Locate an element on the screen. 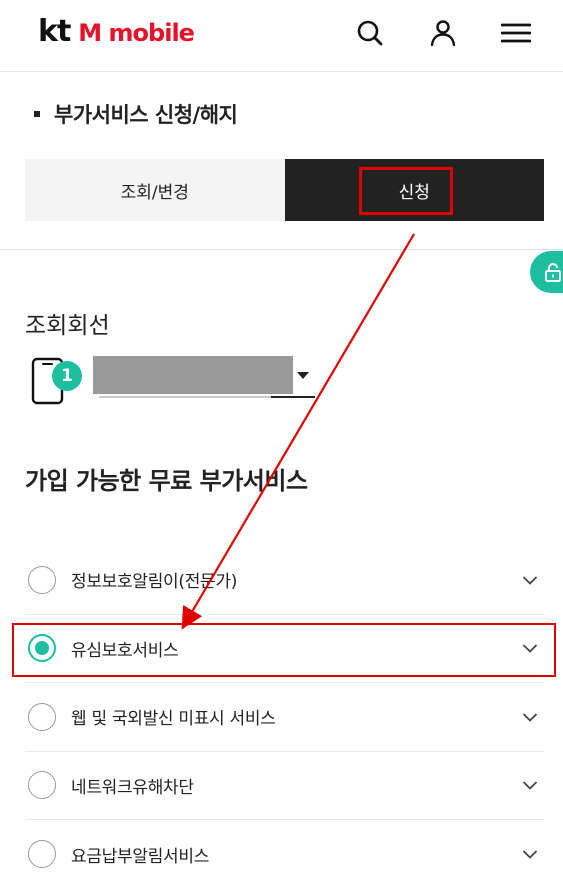  line-select-dropdown is located at coordinates (204, 377).